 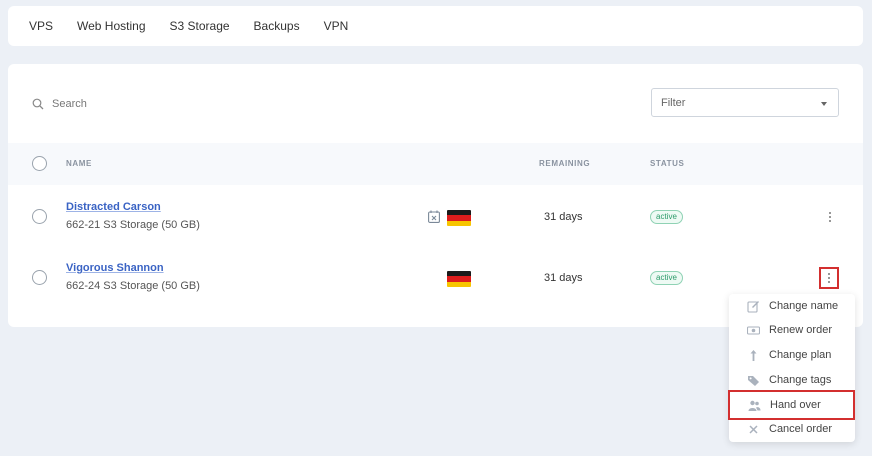 What do you see at coordinates (753, 380) in the screenshot?
I see `tag-icon` at bounding box center [753, 380].